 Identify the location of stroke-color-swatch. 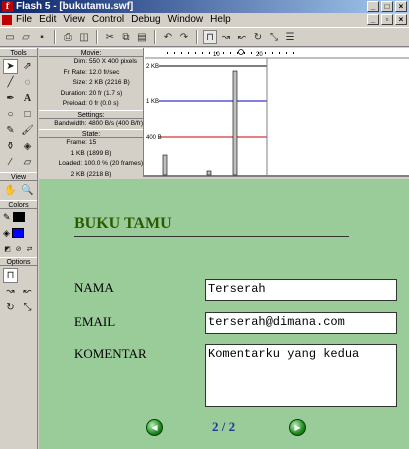
(18, 217).